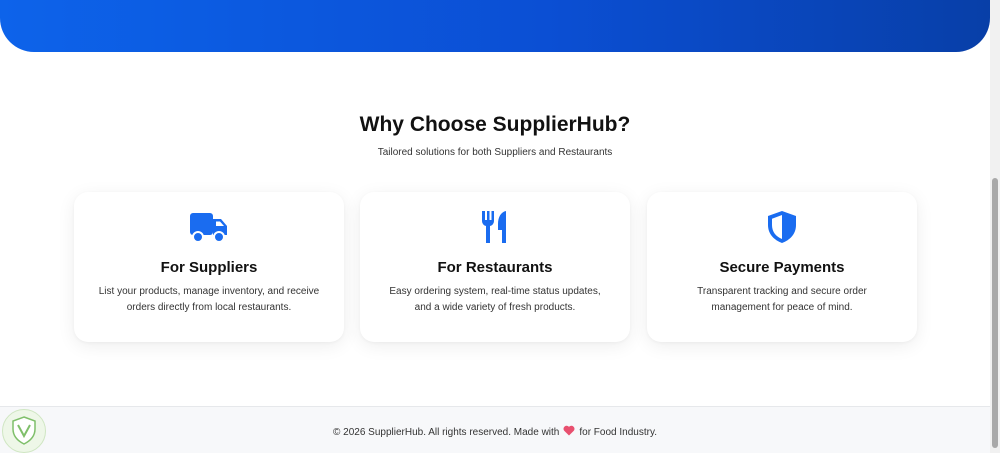 This screenshot has width=1000, height=453. Describe the element at coordinates (782, 227) in the screenshot. I see `shield-icon` at that location.